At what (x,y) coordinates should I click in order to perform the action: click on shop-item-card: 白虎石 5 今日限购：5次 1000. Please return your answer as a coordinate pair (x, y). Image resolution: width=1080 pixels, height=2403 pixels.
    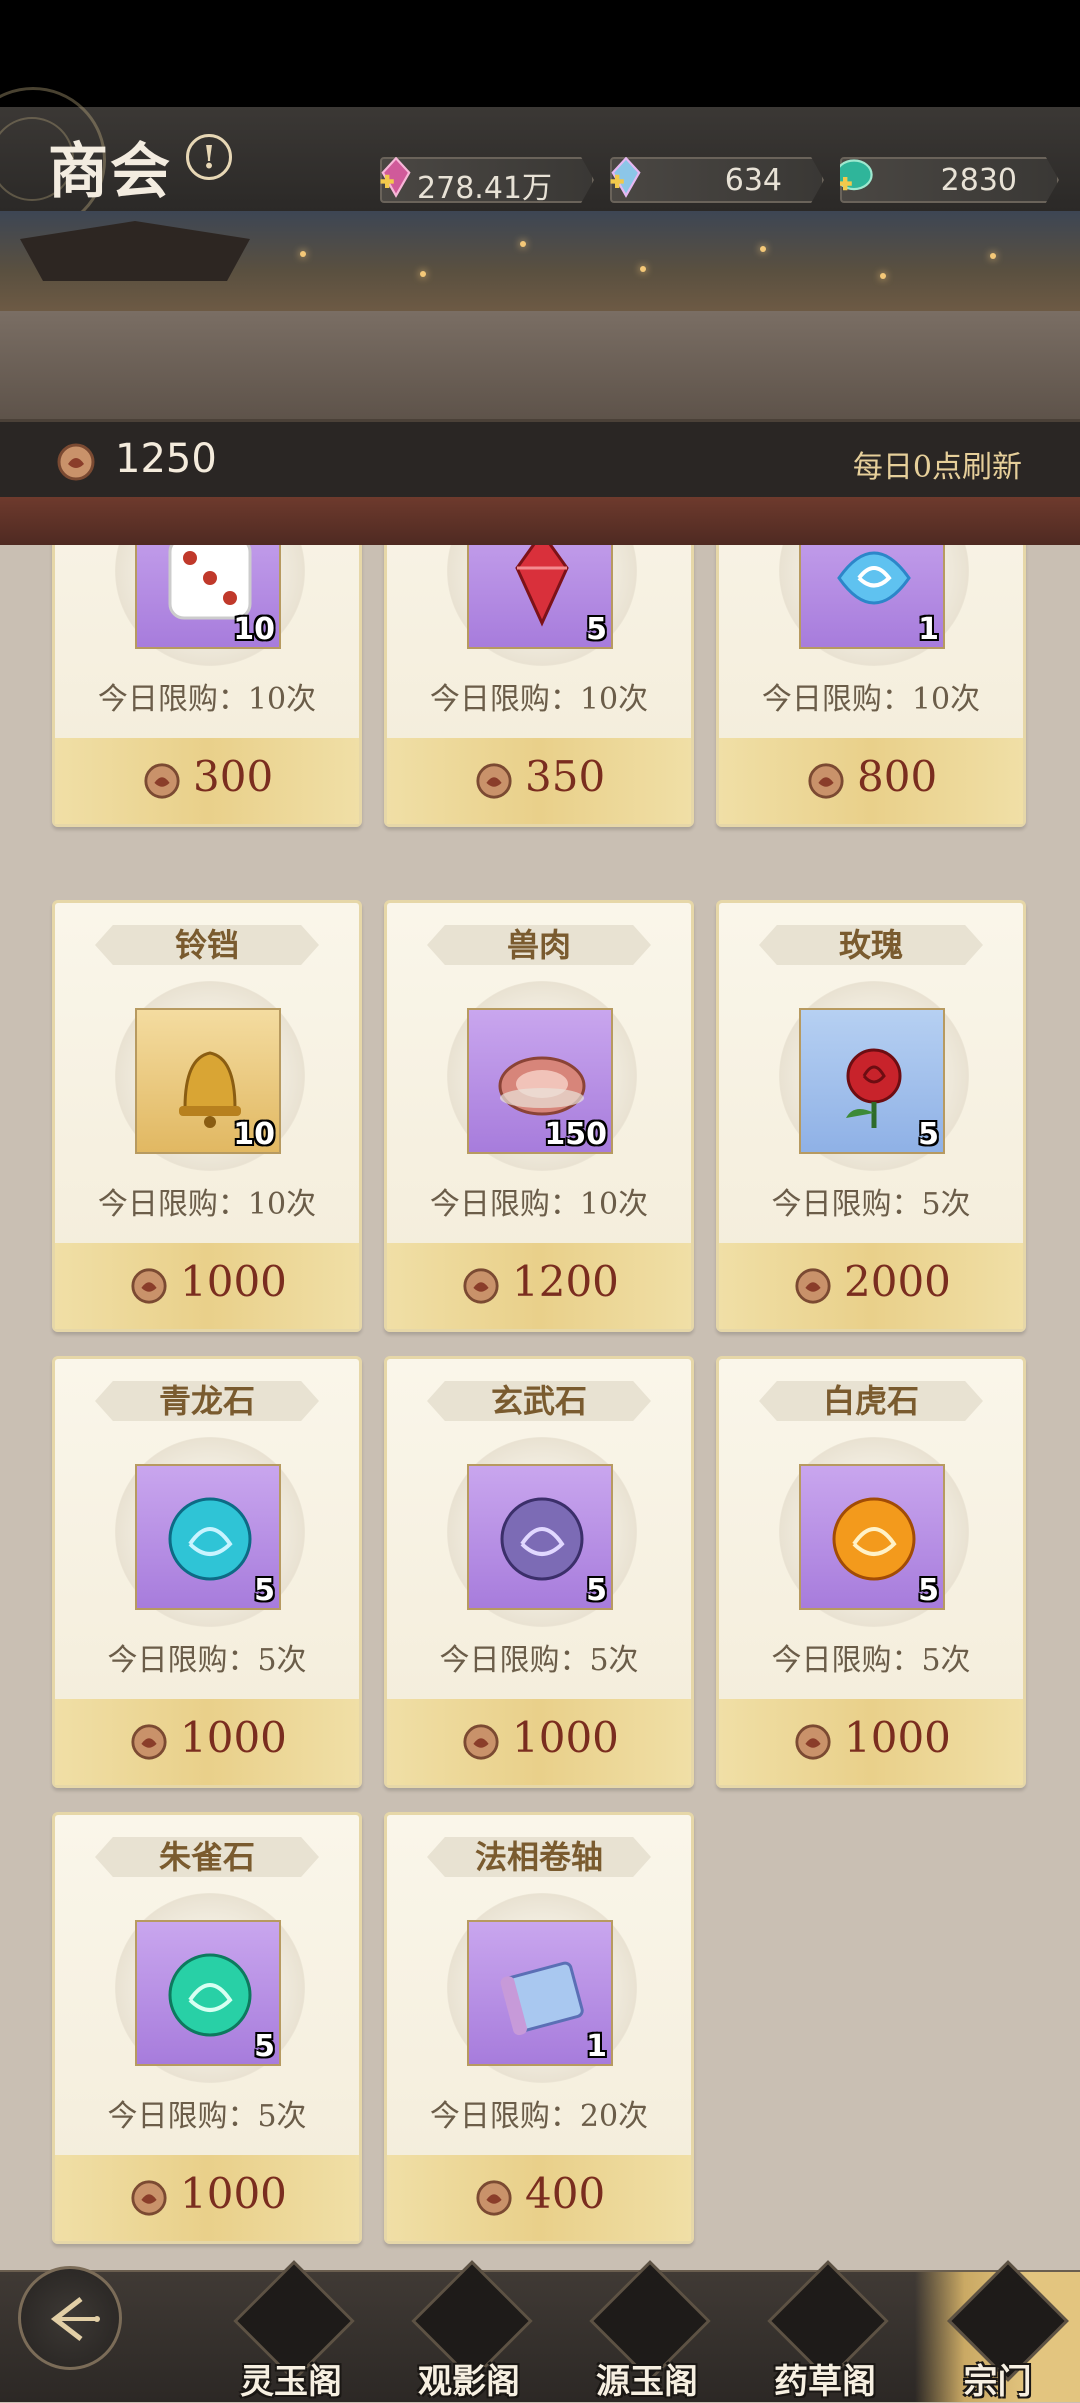
    Looking at the image, I should click on (871, 1572).